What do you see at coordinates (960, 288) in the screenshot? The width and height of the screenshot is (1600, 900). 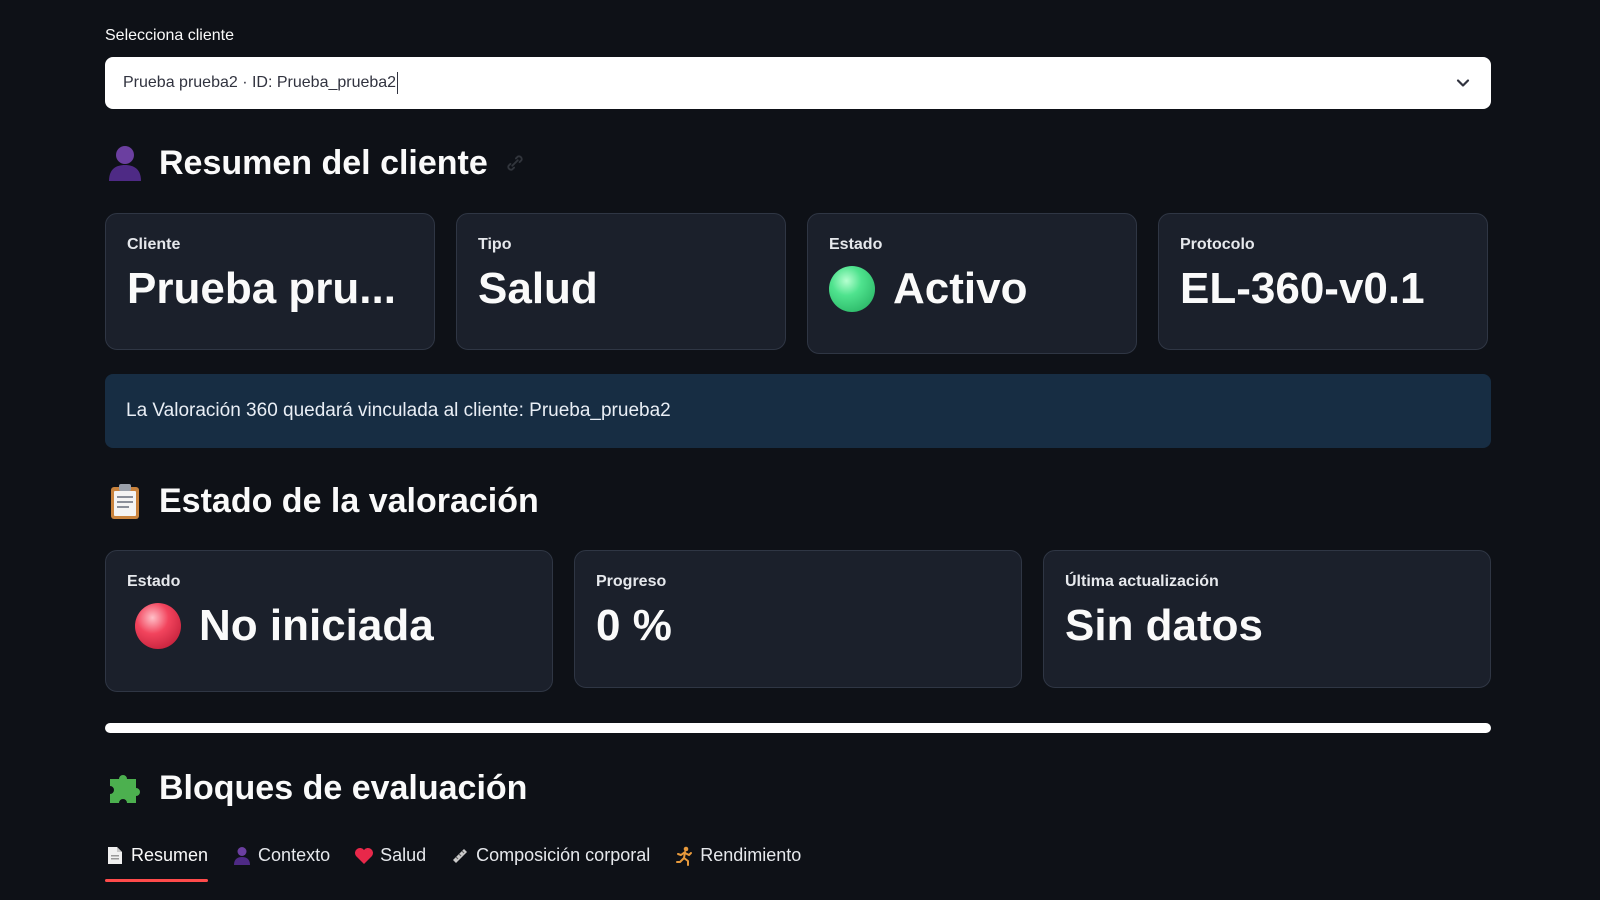 I see `metric-value: Activo` at bounding box center [960, 288].